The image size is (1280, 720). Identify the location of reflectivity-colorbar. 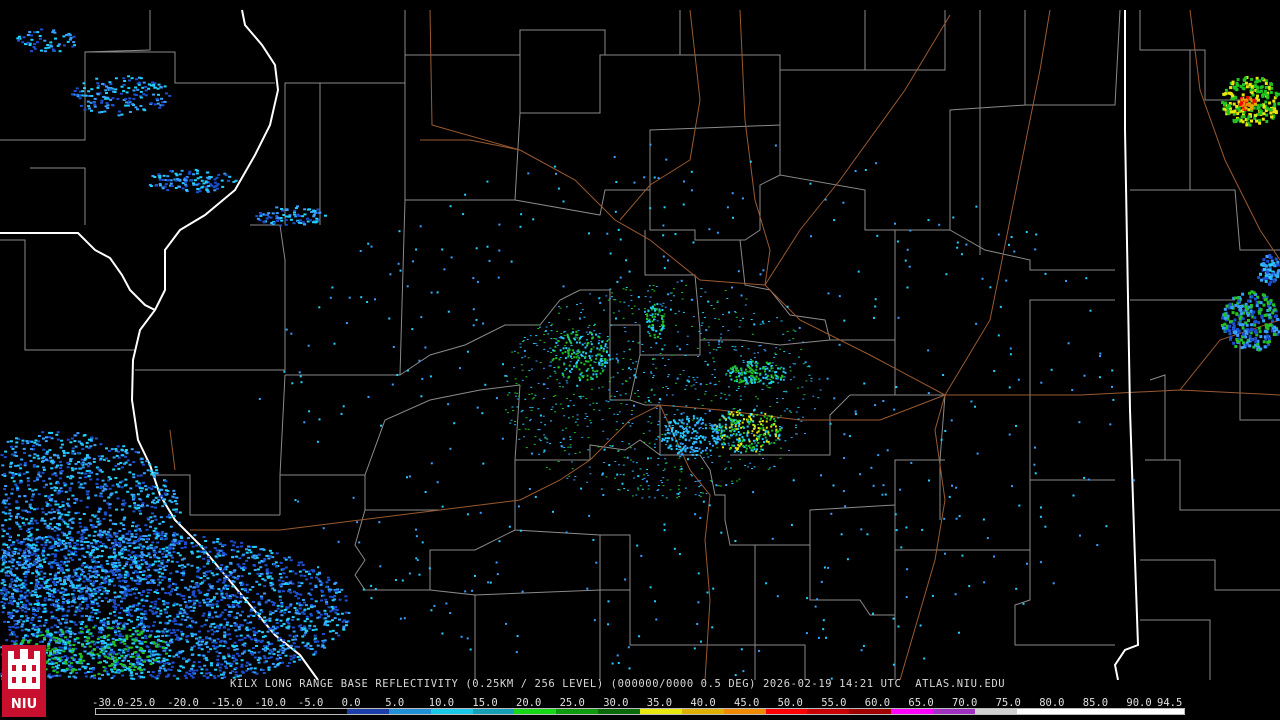
(640, 711).